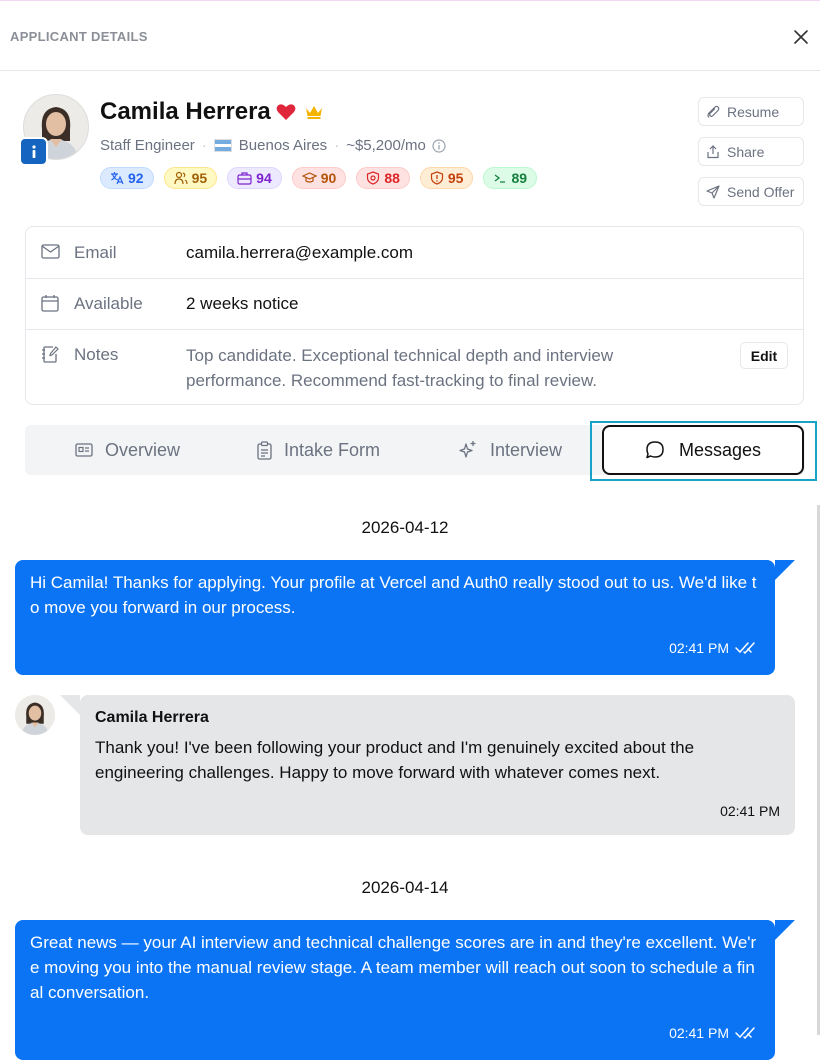 The image size is (820, 1060). I want to click on available-row: Available 2 weeks notice, so click(414, 304).